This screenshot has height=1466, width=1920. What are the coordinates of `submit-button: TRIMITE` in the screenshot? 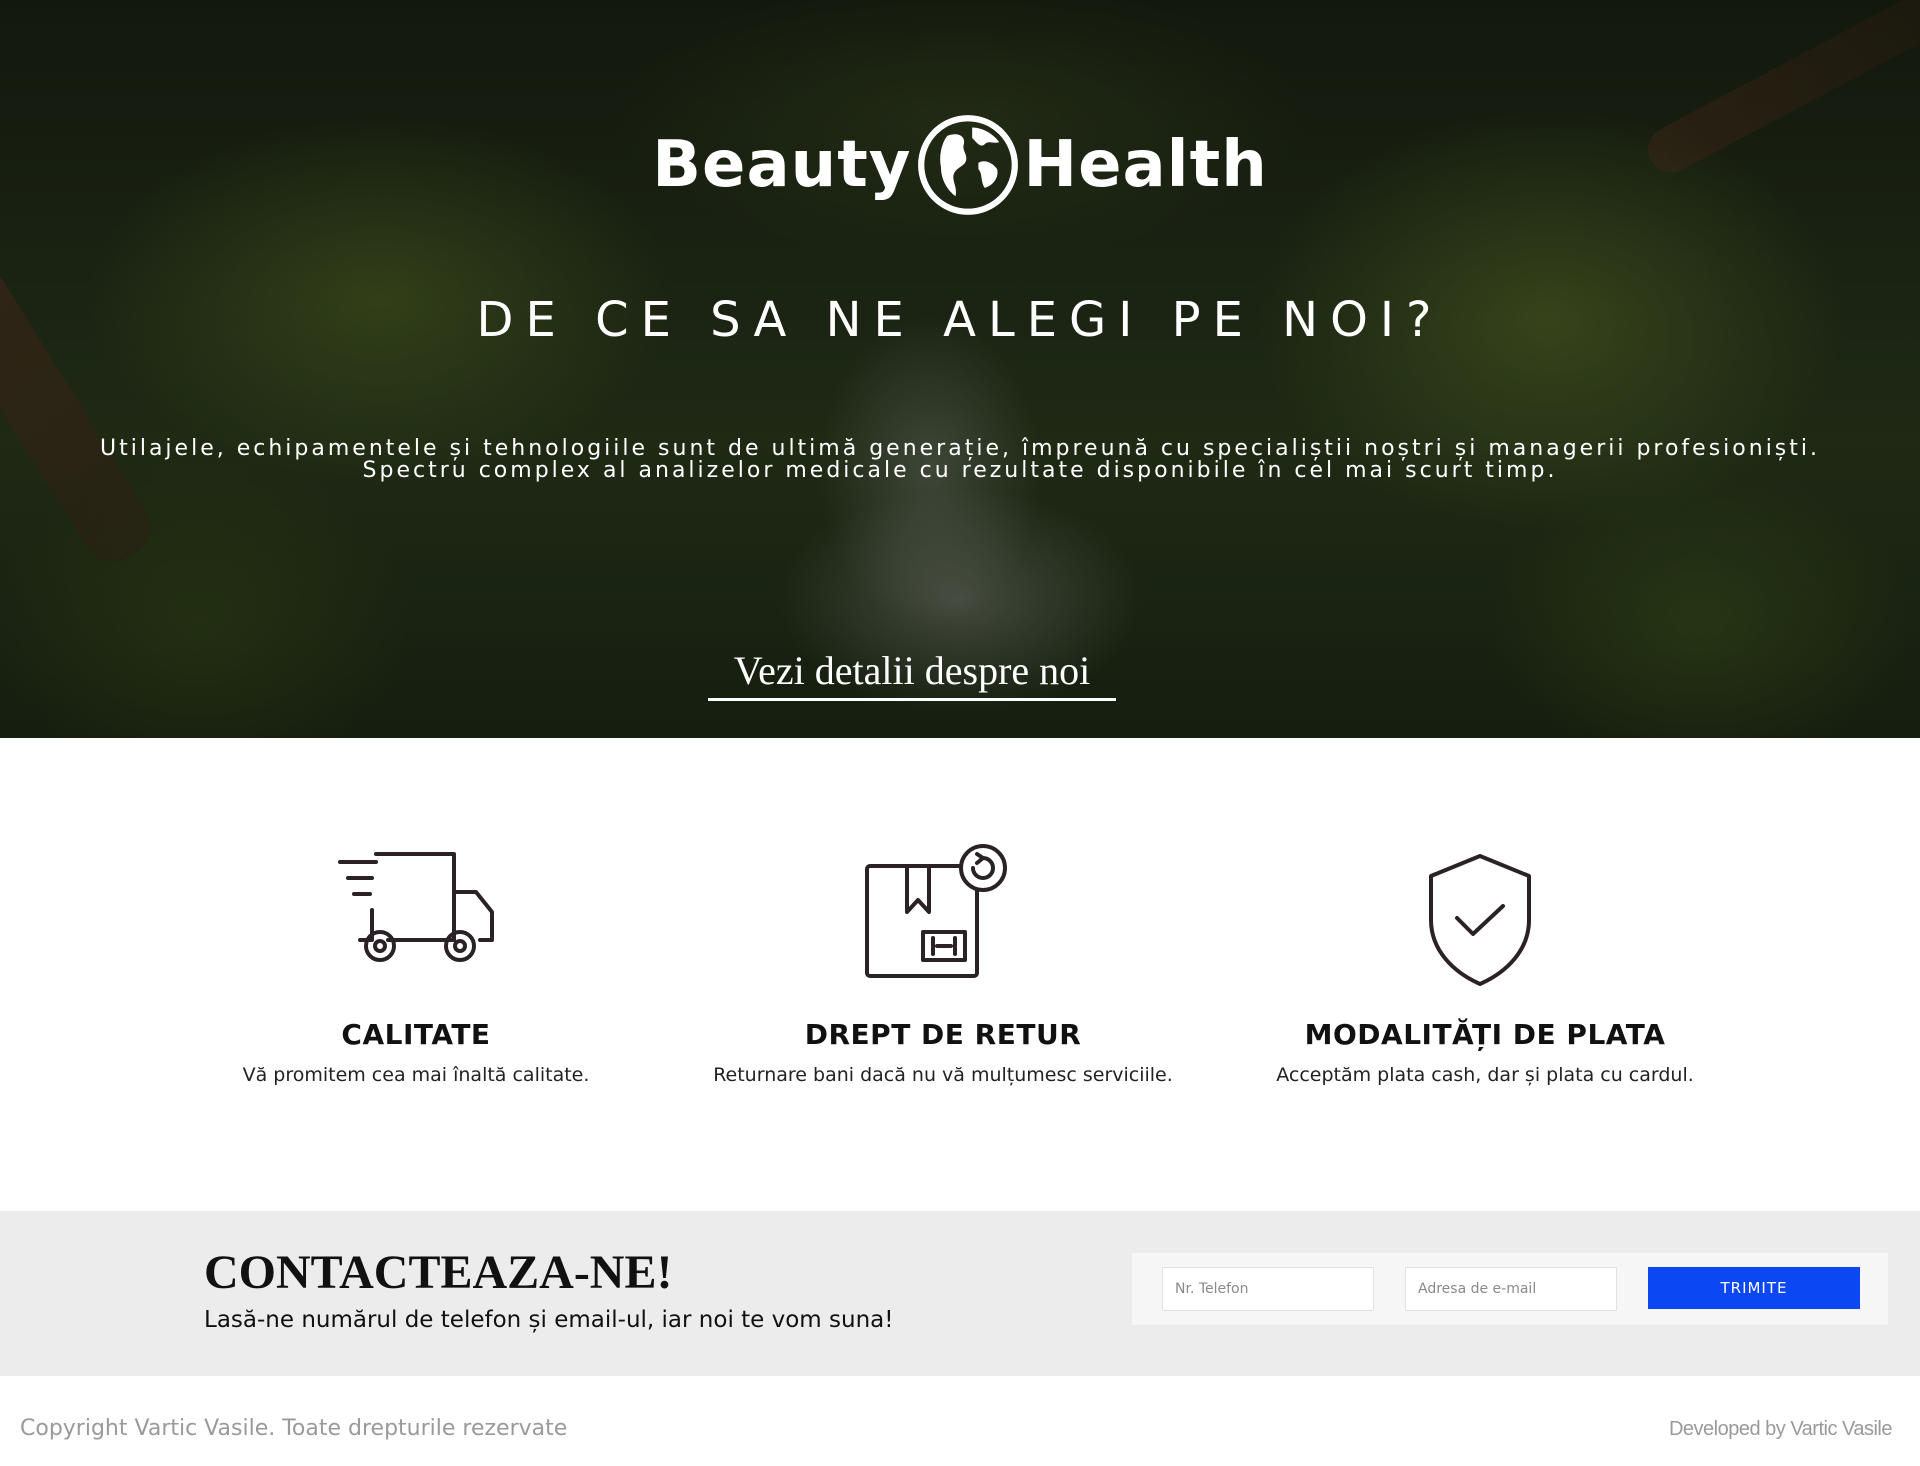 It's located at (1754, 1288).